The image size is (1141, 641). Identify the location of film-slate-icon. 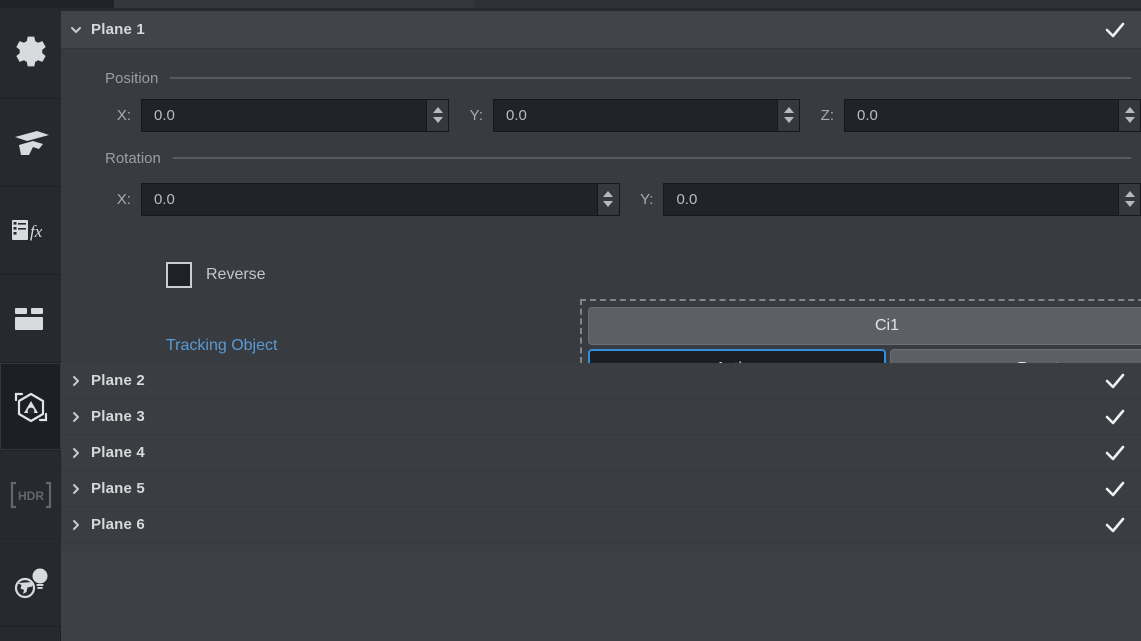
(31, 319).